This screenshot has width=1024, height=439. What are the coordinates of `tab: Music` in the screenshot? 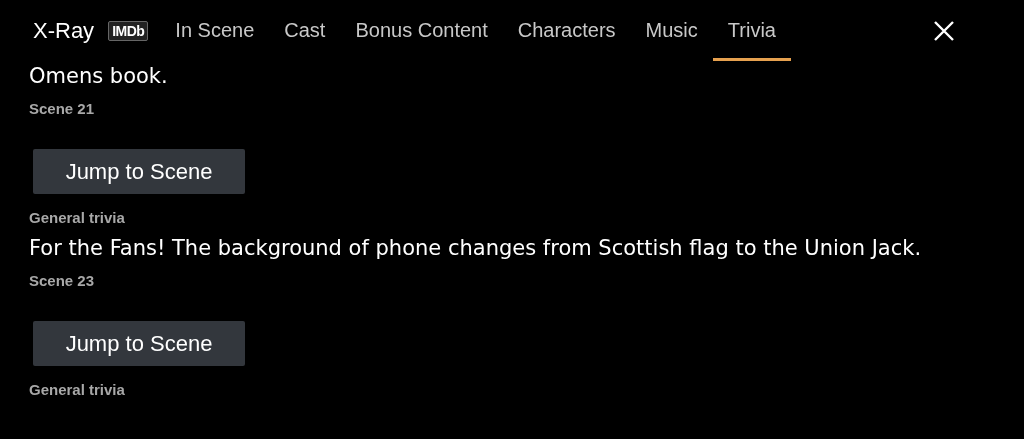 It's located at (671, 31).